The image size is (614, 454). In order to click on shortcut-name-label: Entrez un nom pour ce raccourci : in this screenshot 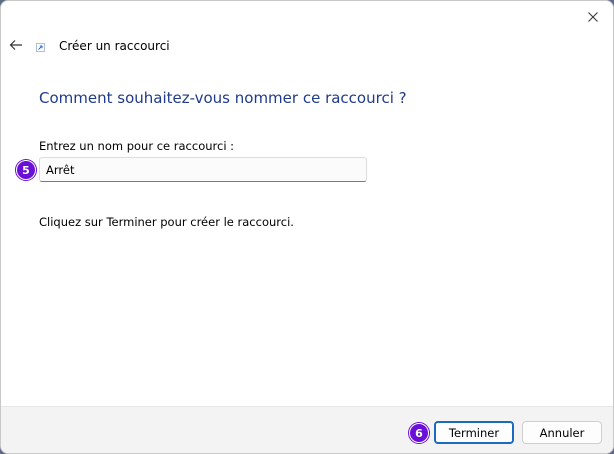, I will do `click(137, 146)`.